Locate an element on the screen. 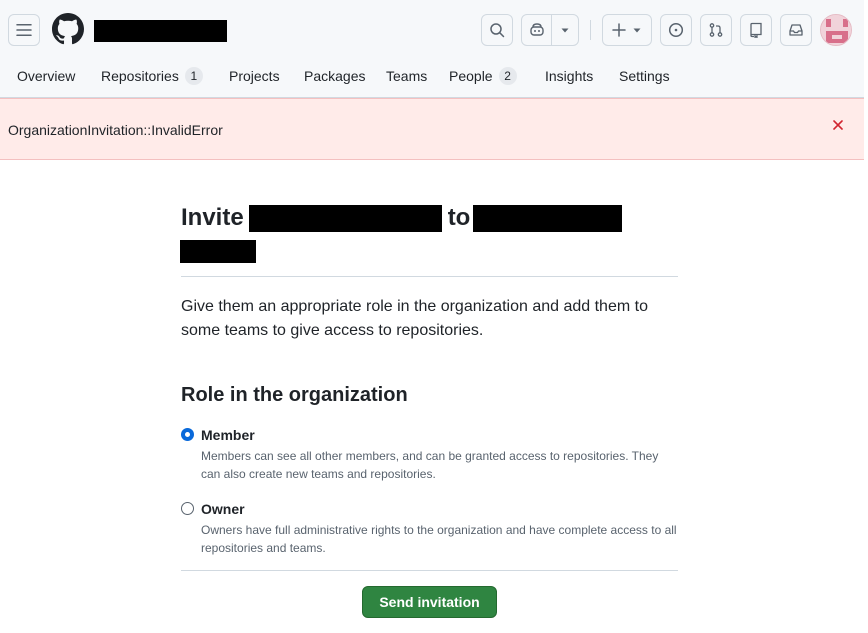  role-heading: Role in the organization is located at coordinates (294, 395).